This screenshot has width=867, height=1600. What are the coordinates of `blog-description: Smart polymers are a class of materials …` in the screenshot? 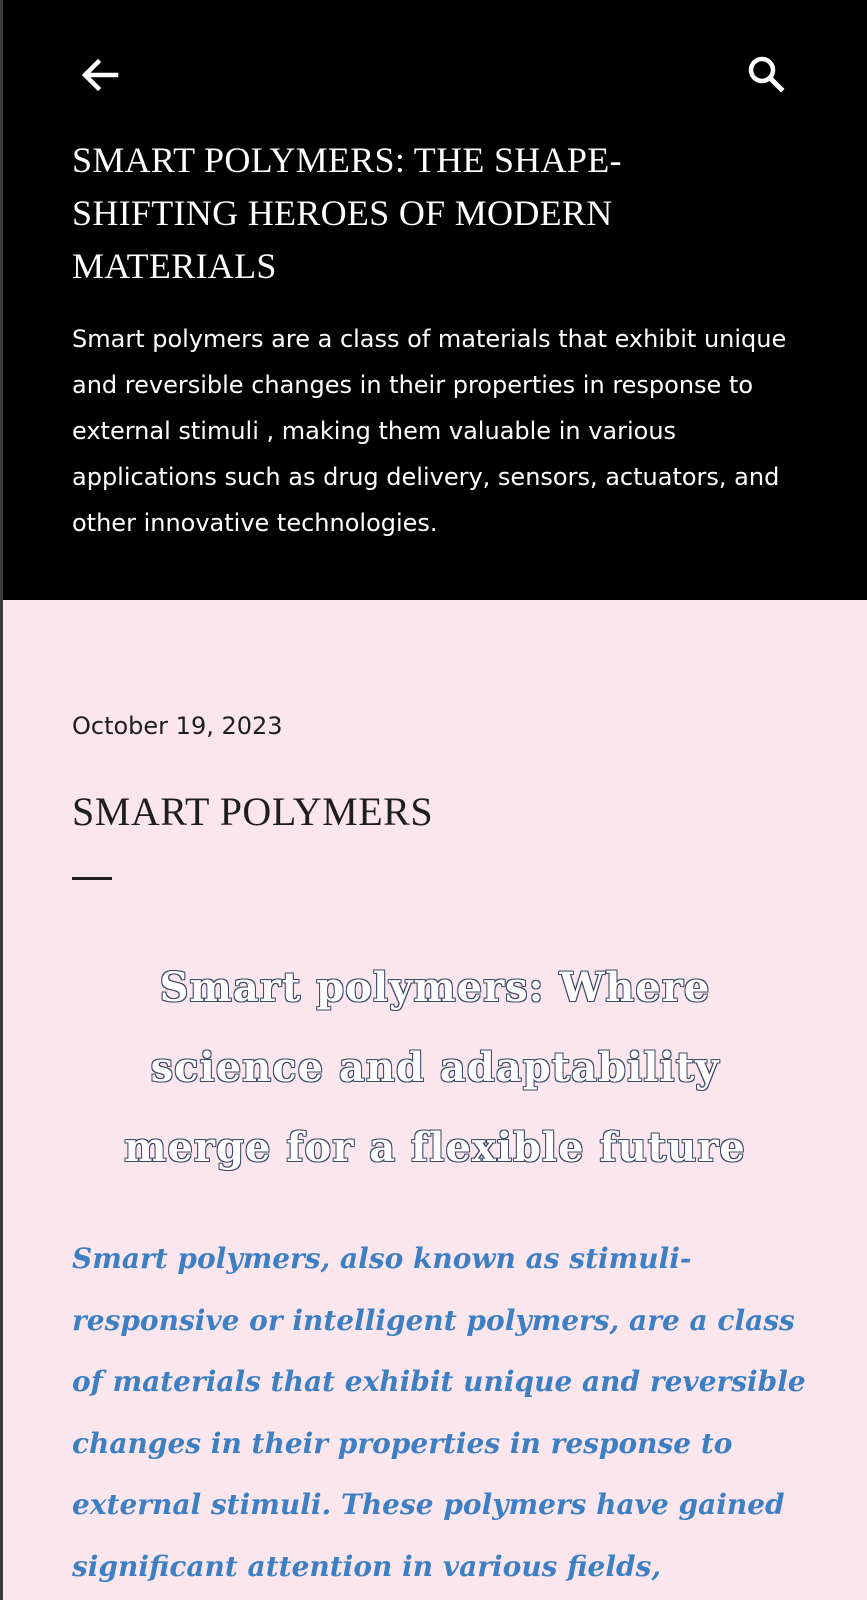 It's located at (429, 431).